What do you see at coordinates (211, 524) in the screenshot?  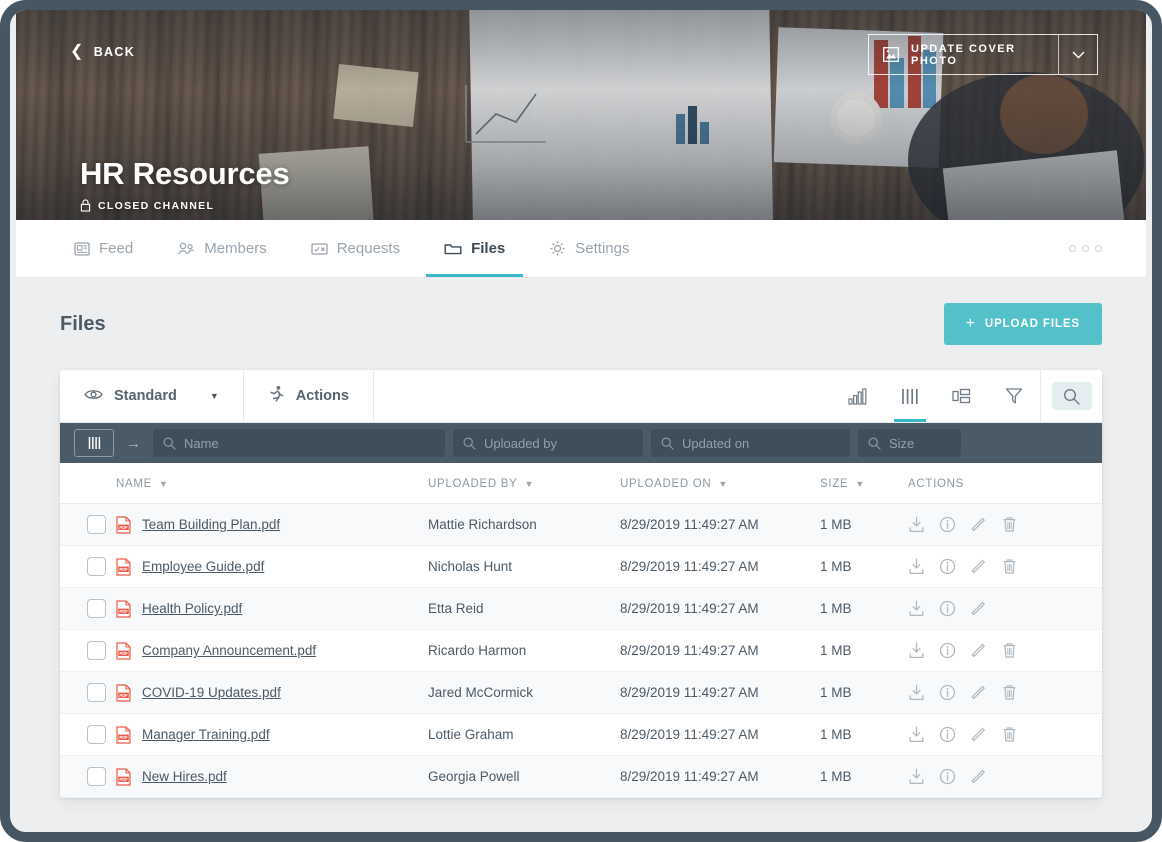 I see `file-name-link: Team Building Plan.pdf` at bounding box center [211, 524].